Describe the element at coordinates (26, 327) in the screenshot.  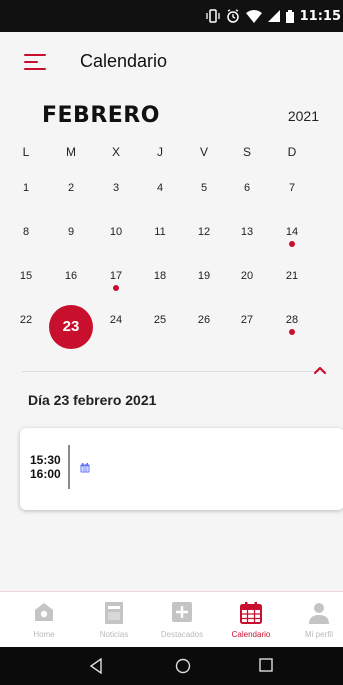
I see `calendar-day: 22` at that location.